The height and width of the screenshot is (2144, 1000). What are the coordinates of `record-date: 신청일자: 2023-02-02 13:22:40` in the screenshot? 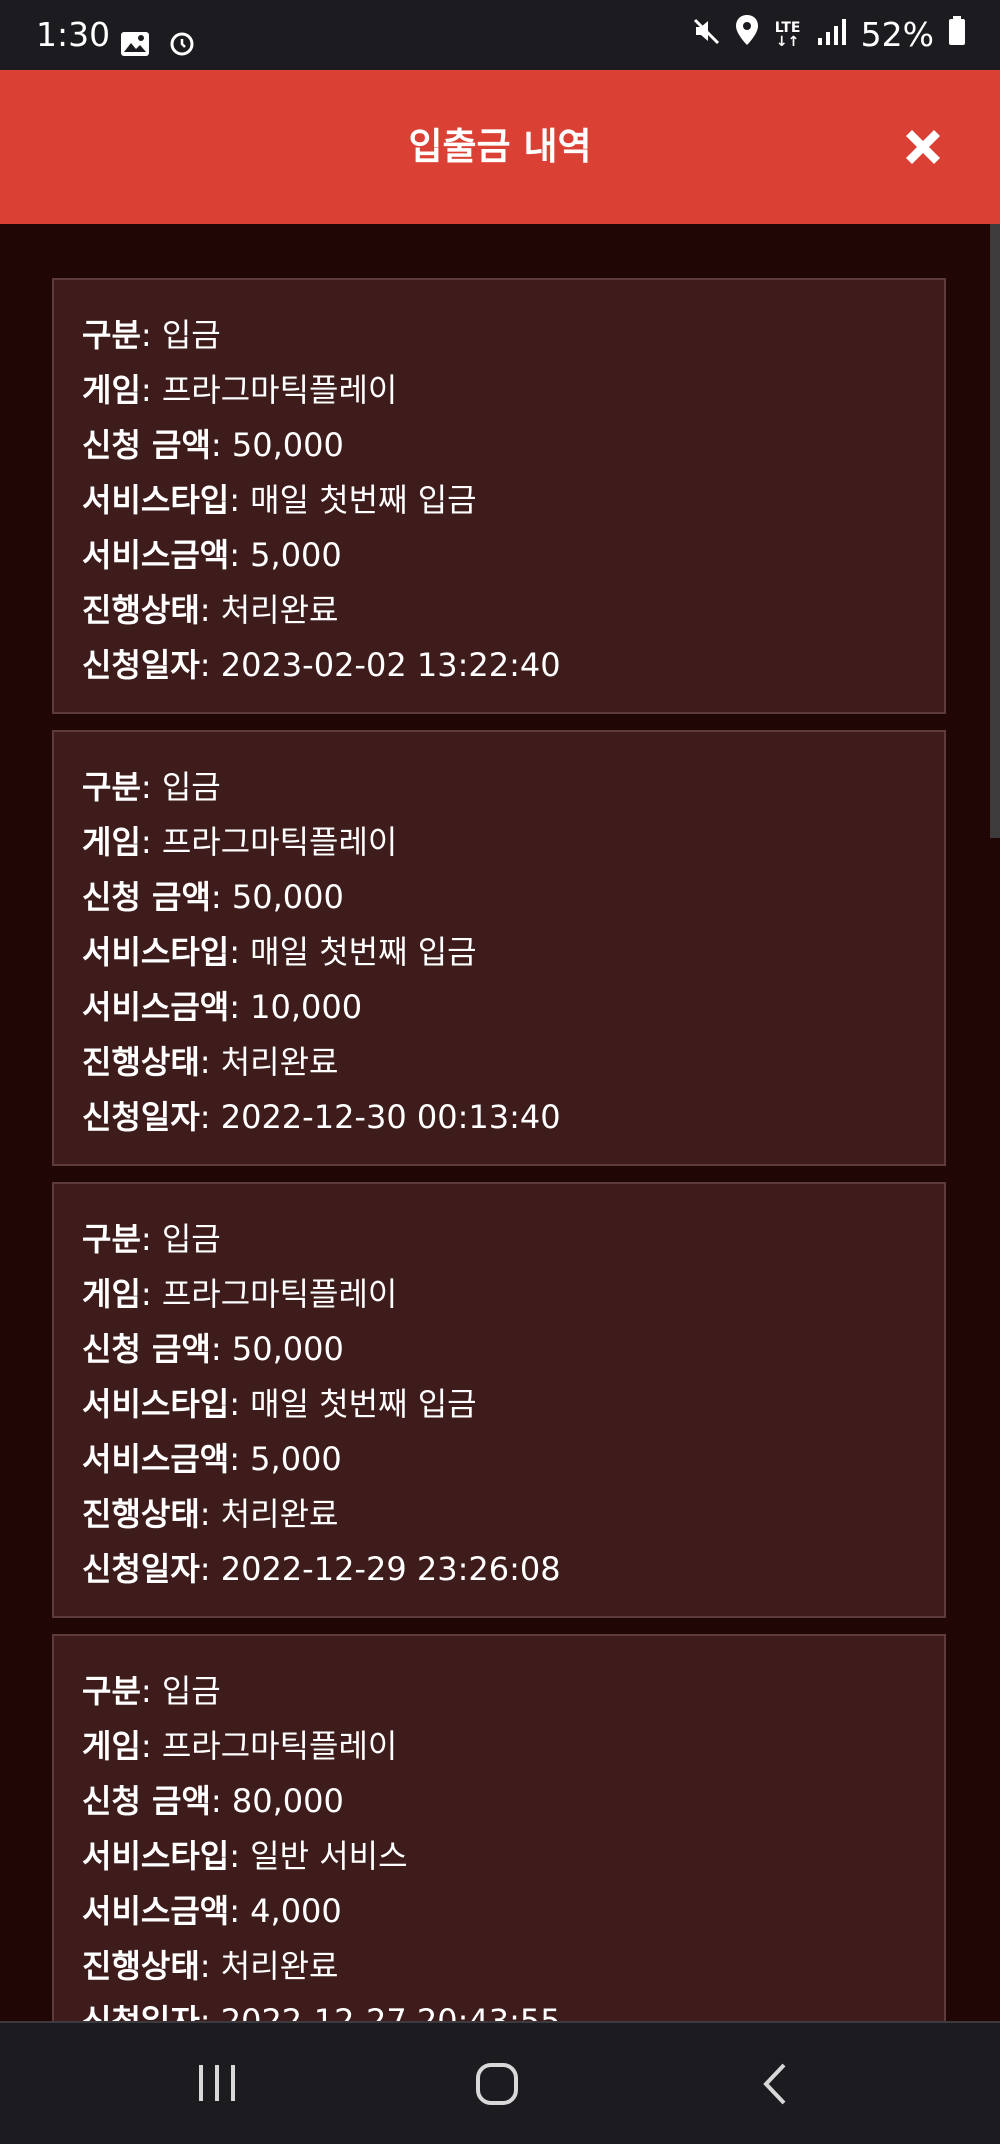 It's located at (321, 665).